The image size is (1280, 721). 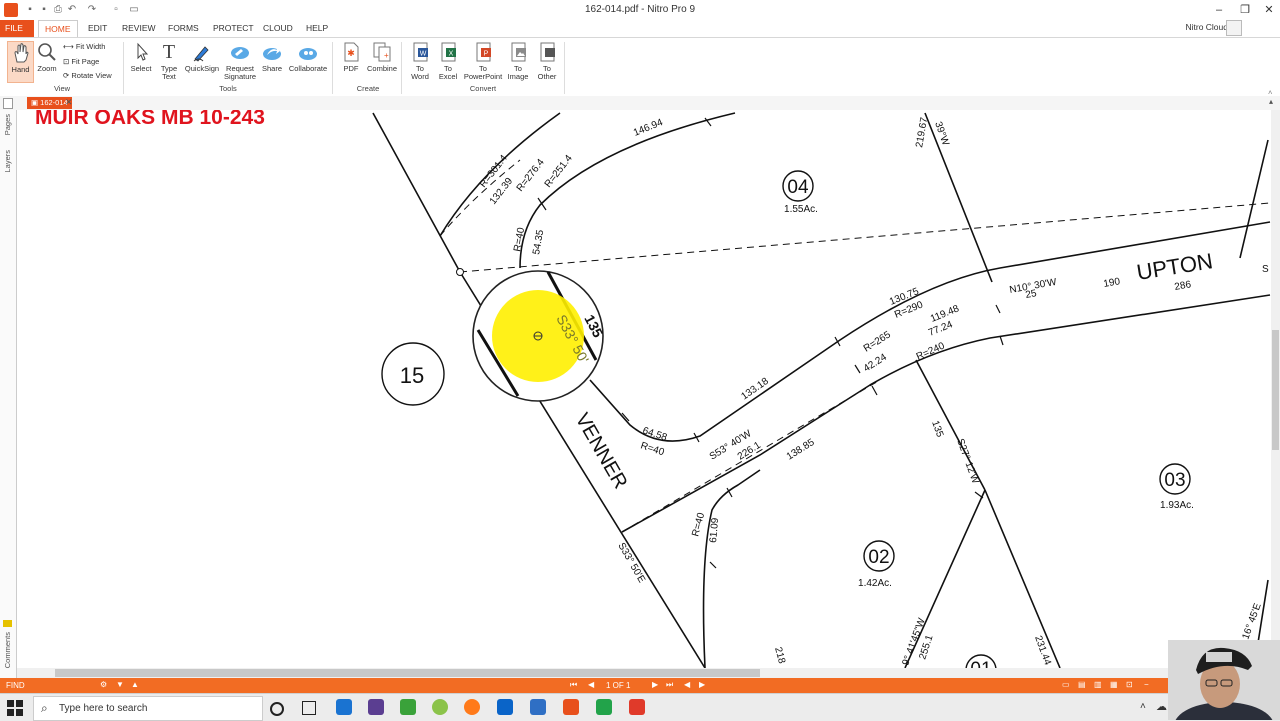 What do you see at coordinates (1146, 684) in the screenshot?
I see `zoom-out-icon: −` at bounding box center [1146, 684].